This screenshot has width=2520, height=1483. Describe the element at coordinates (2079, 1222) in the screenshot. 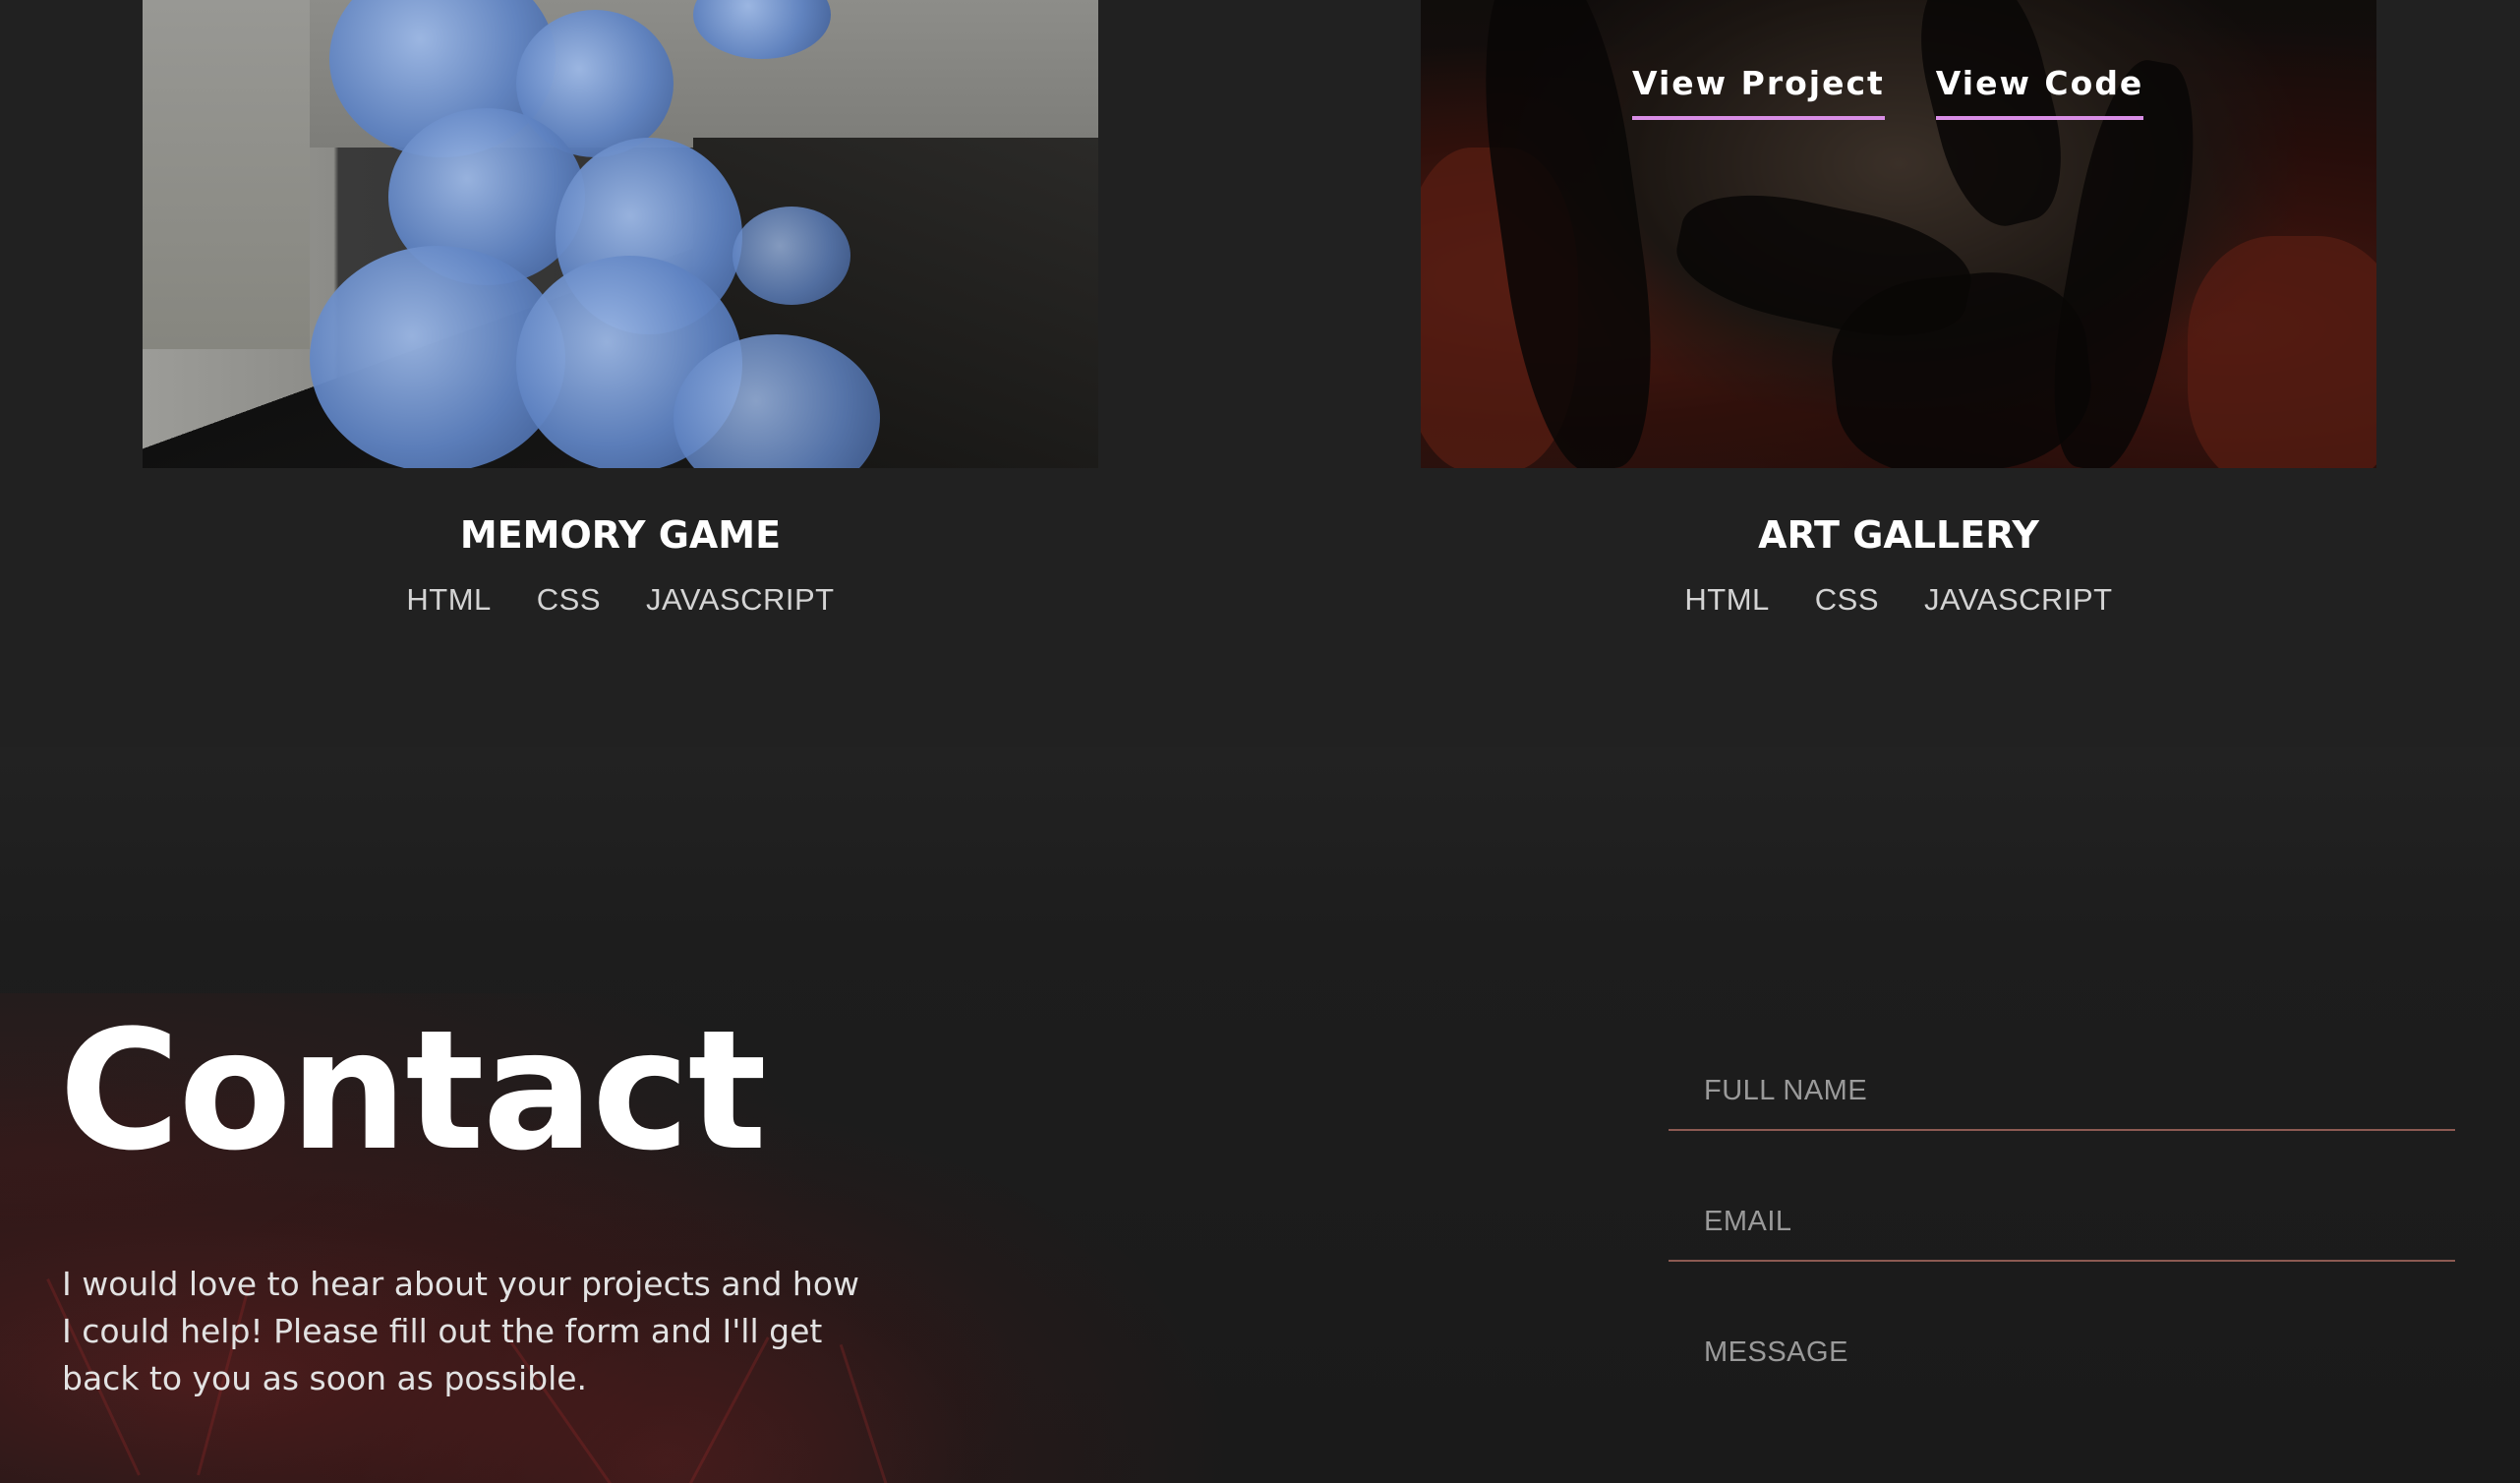

I see `email-input` at that location.